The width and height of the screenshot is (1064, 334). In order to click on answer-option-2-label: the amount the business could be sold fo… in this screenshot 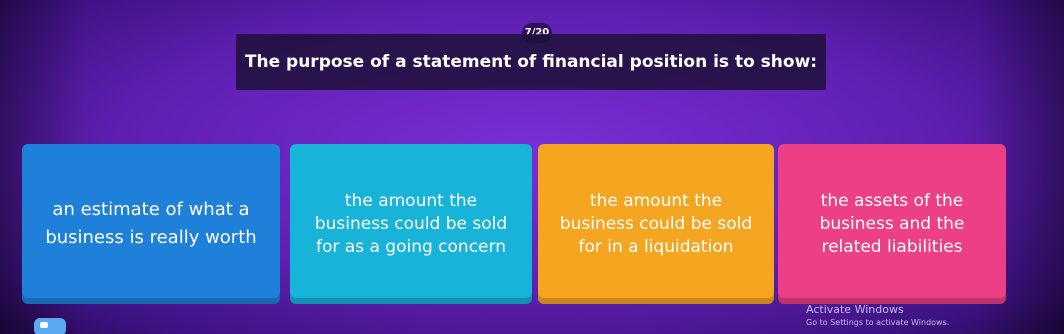, I will do `click(411, 223)`.